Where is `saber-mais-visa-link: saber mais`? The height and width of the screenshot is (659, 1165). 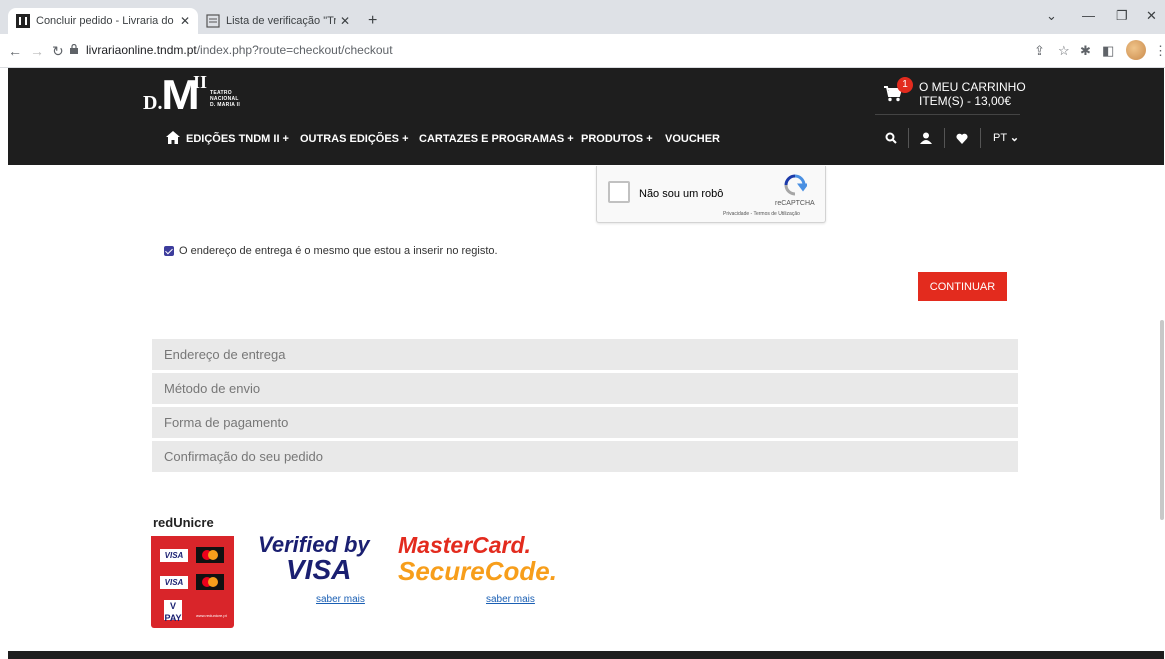
saber-mais-visa-link: saber mais is located at coordinates (340, 599).